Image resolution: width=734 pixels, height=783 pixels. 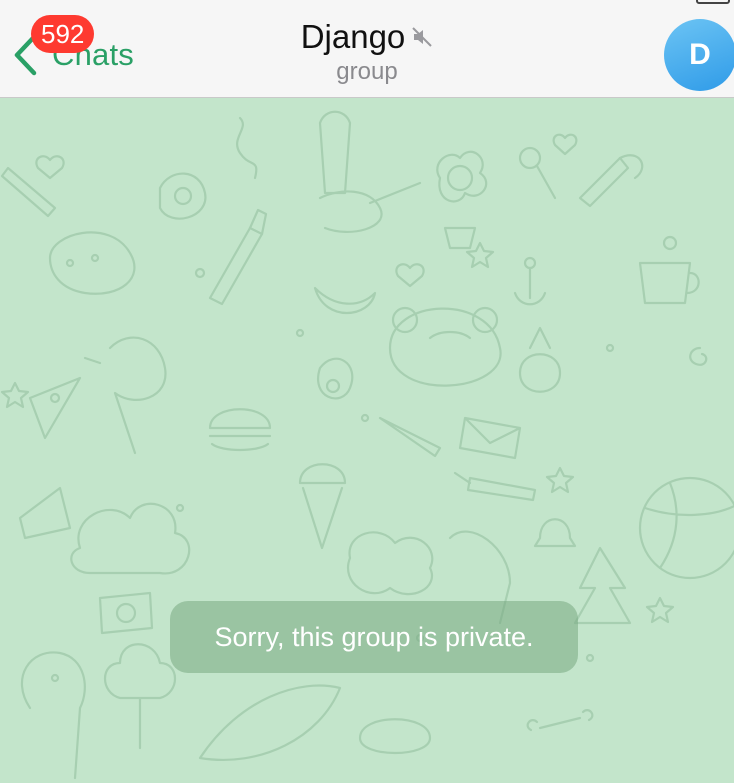 What do you see at coordinates (367, 71) in the screenshot?
I see `chat-subtitle: group` at bounding box center [367, 71].